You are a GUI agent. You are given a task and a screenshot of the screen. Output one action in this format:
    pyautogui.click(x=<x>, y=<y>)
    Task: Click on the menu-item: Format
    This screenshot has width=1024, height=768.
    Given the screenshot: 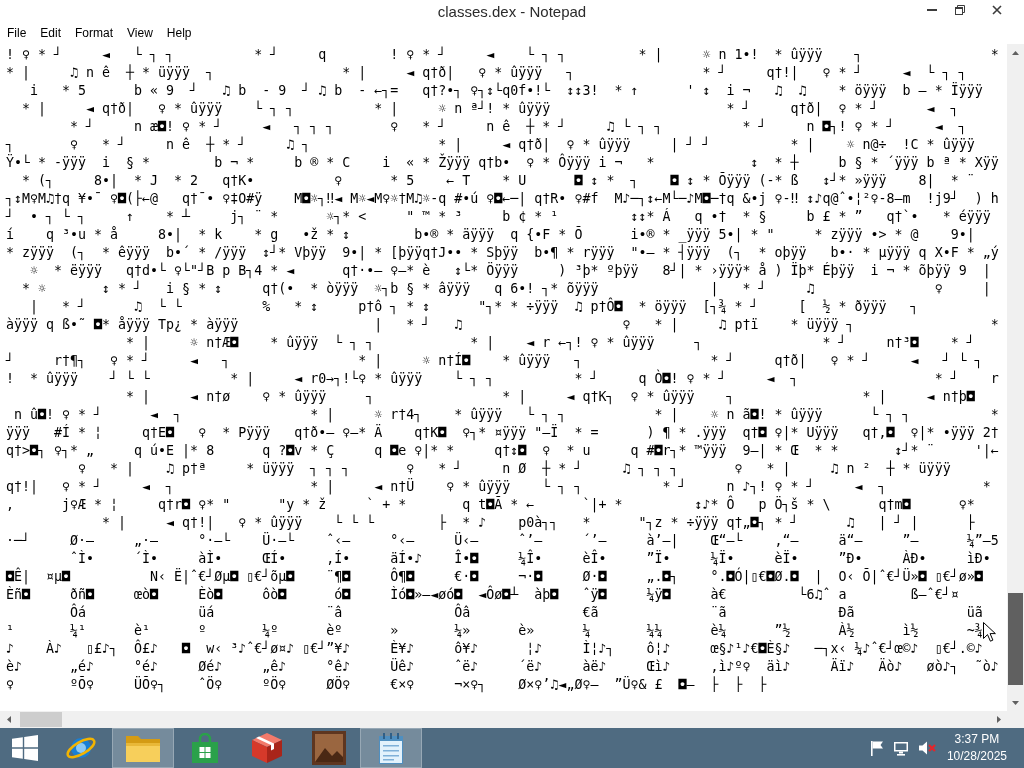 What is the action you would take?
    pyautogui.click(x=94, y=33)
    